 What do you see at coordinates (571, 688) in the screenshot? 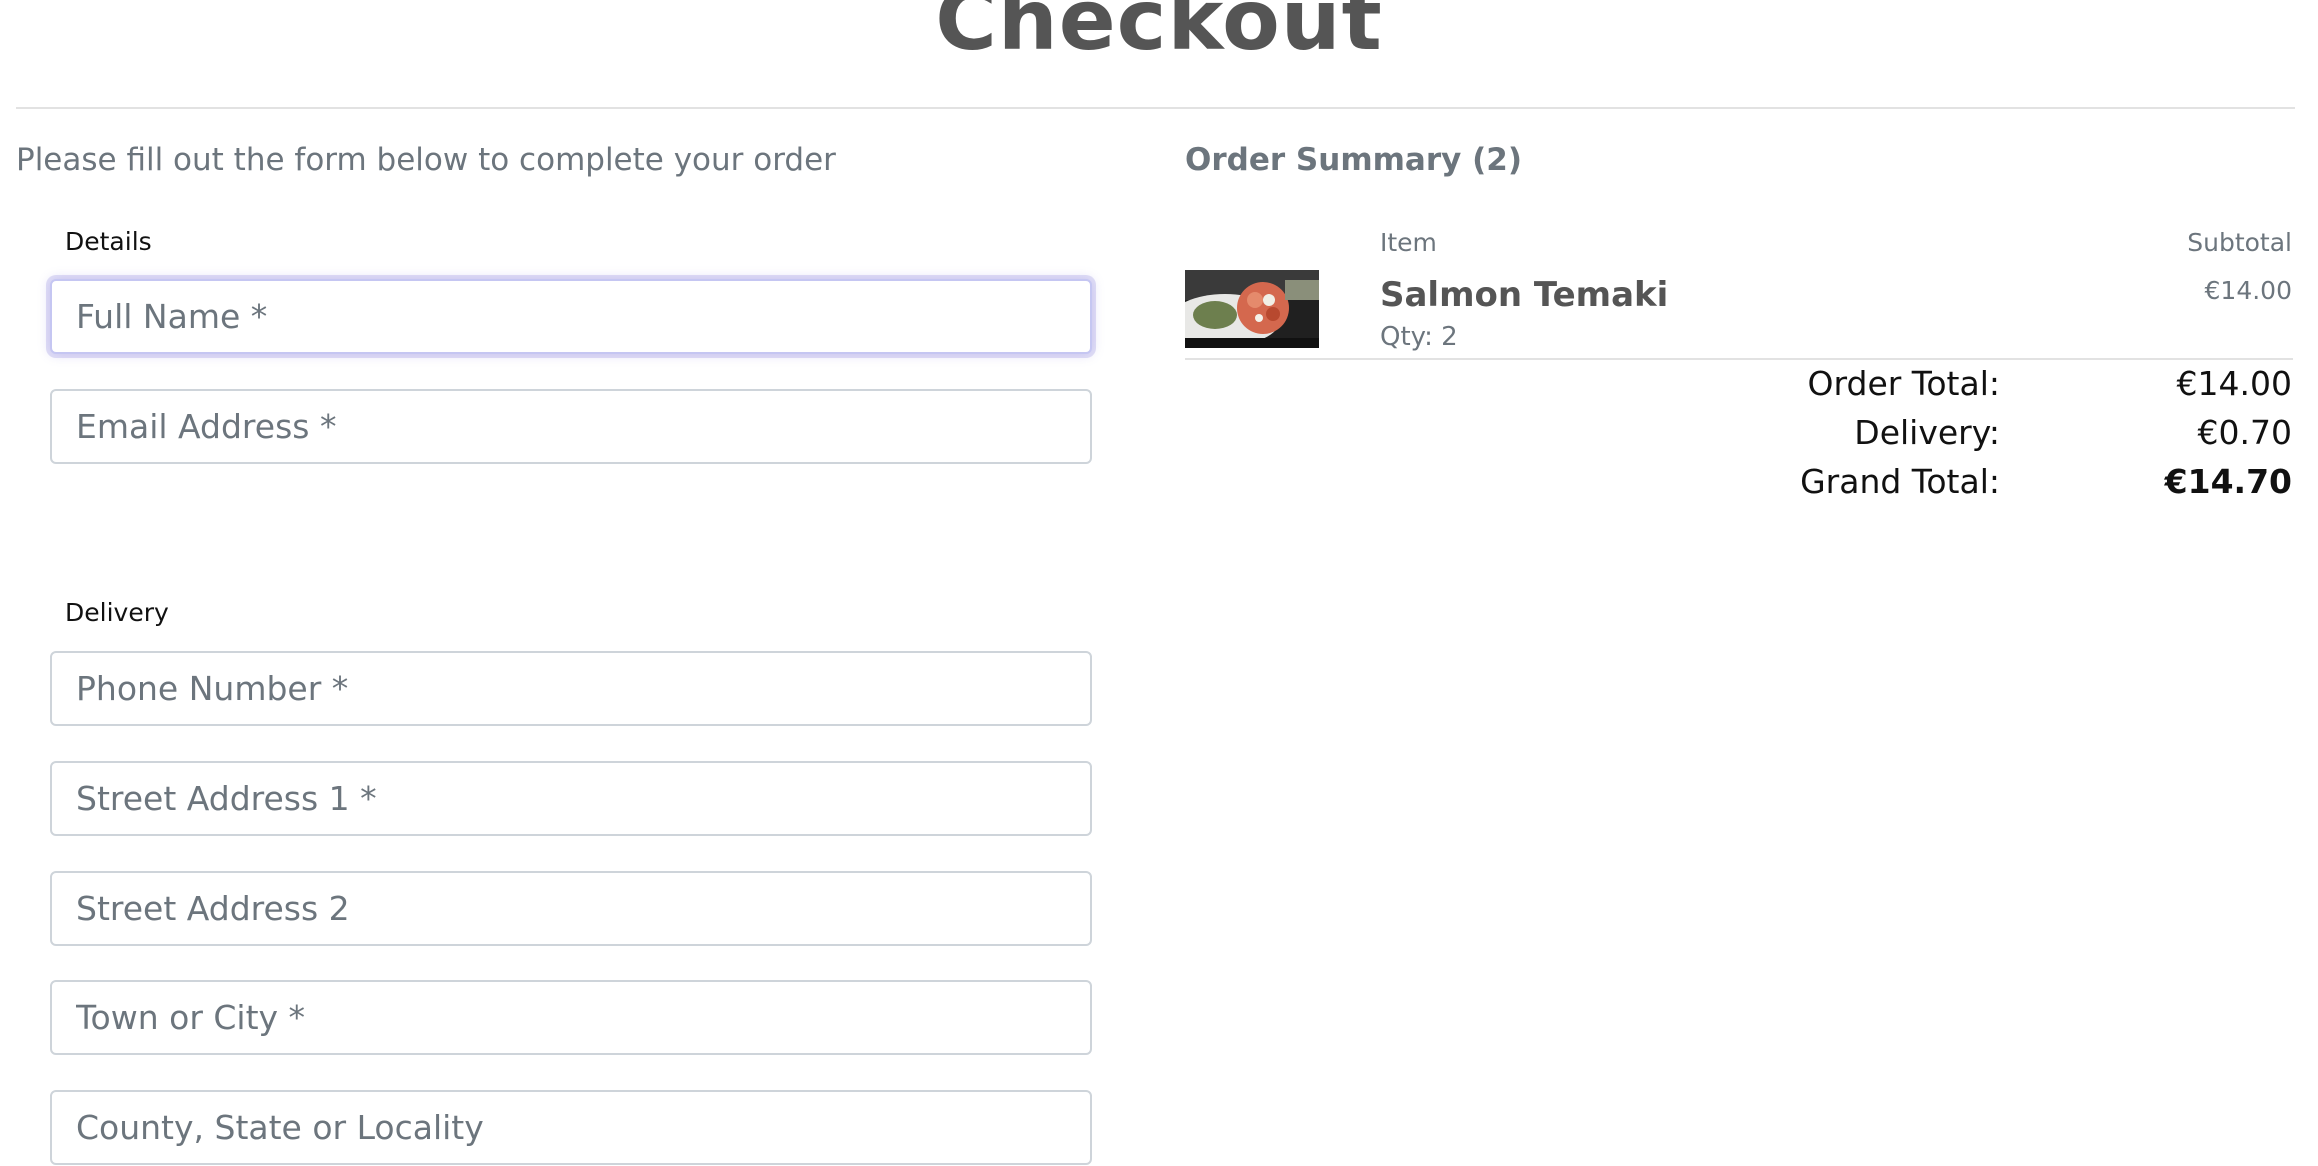
I see `phone-number-input` at bounding box center [571, 688].